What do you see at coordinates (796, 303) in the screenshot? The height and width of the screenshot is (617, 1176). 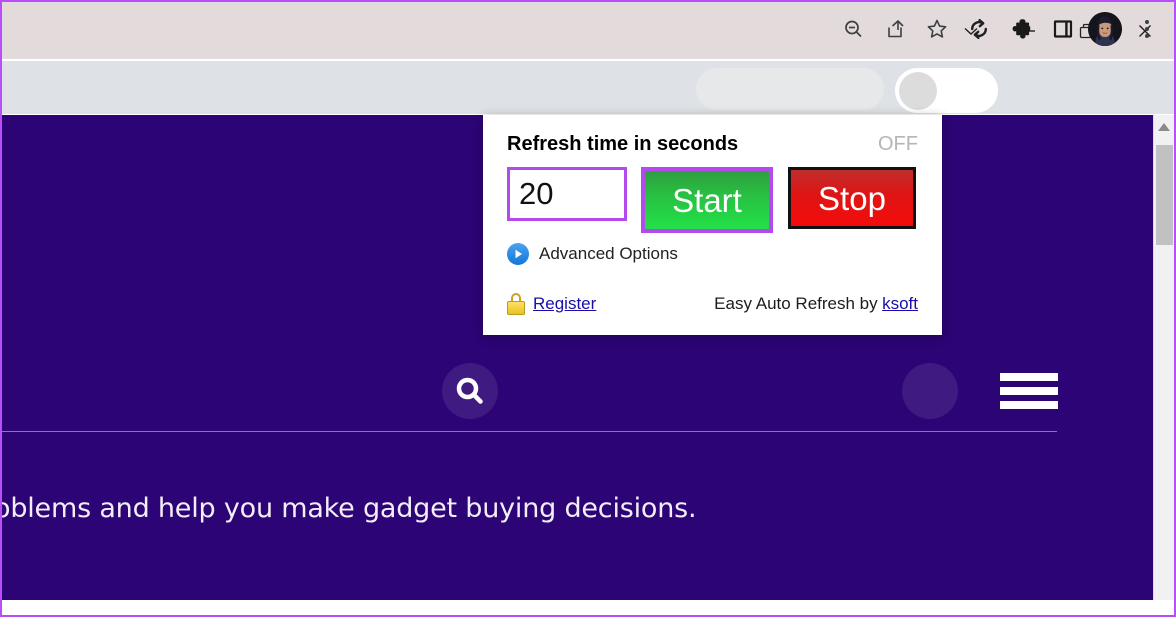 I see `credit-text: Easy Auto Refresh by` at bounding box center [796, 303].